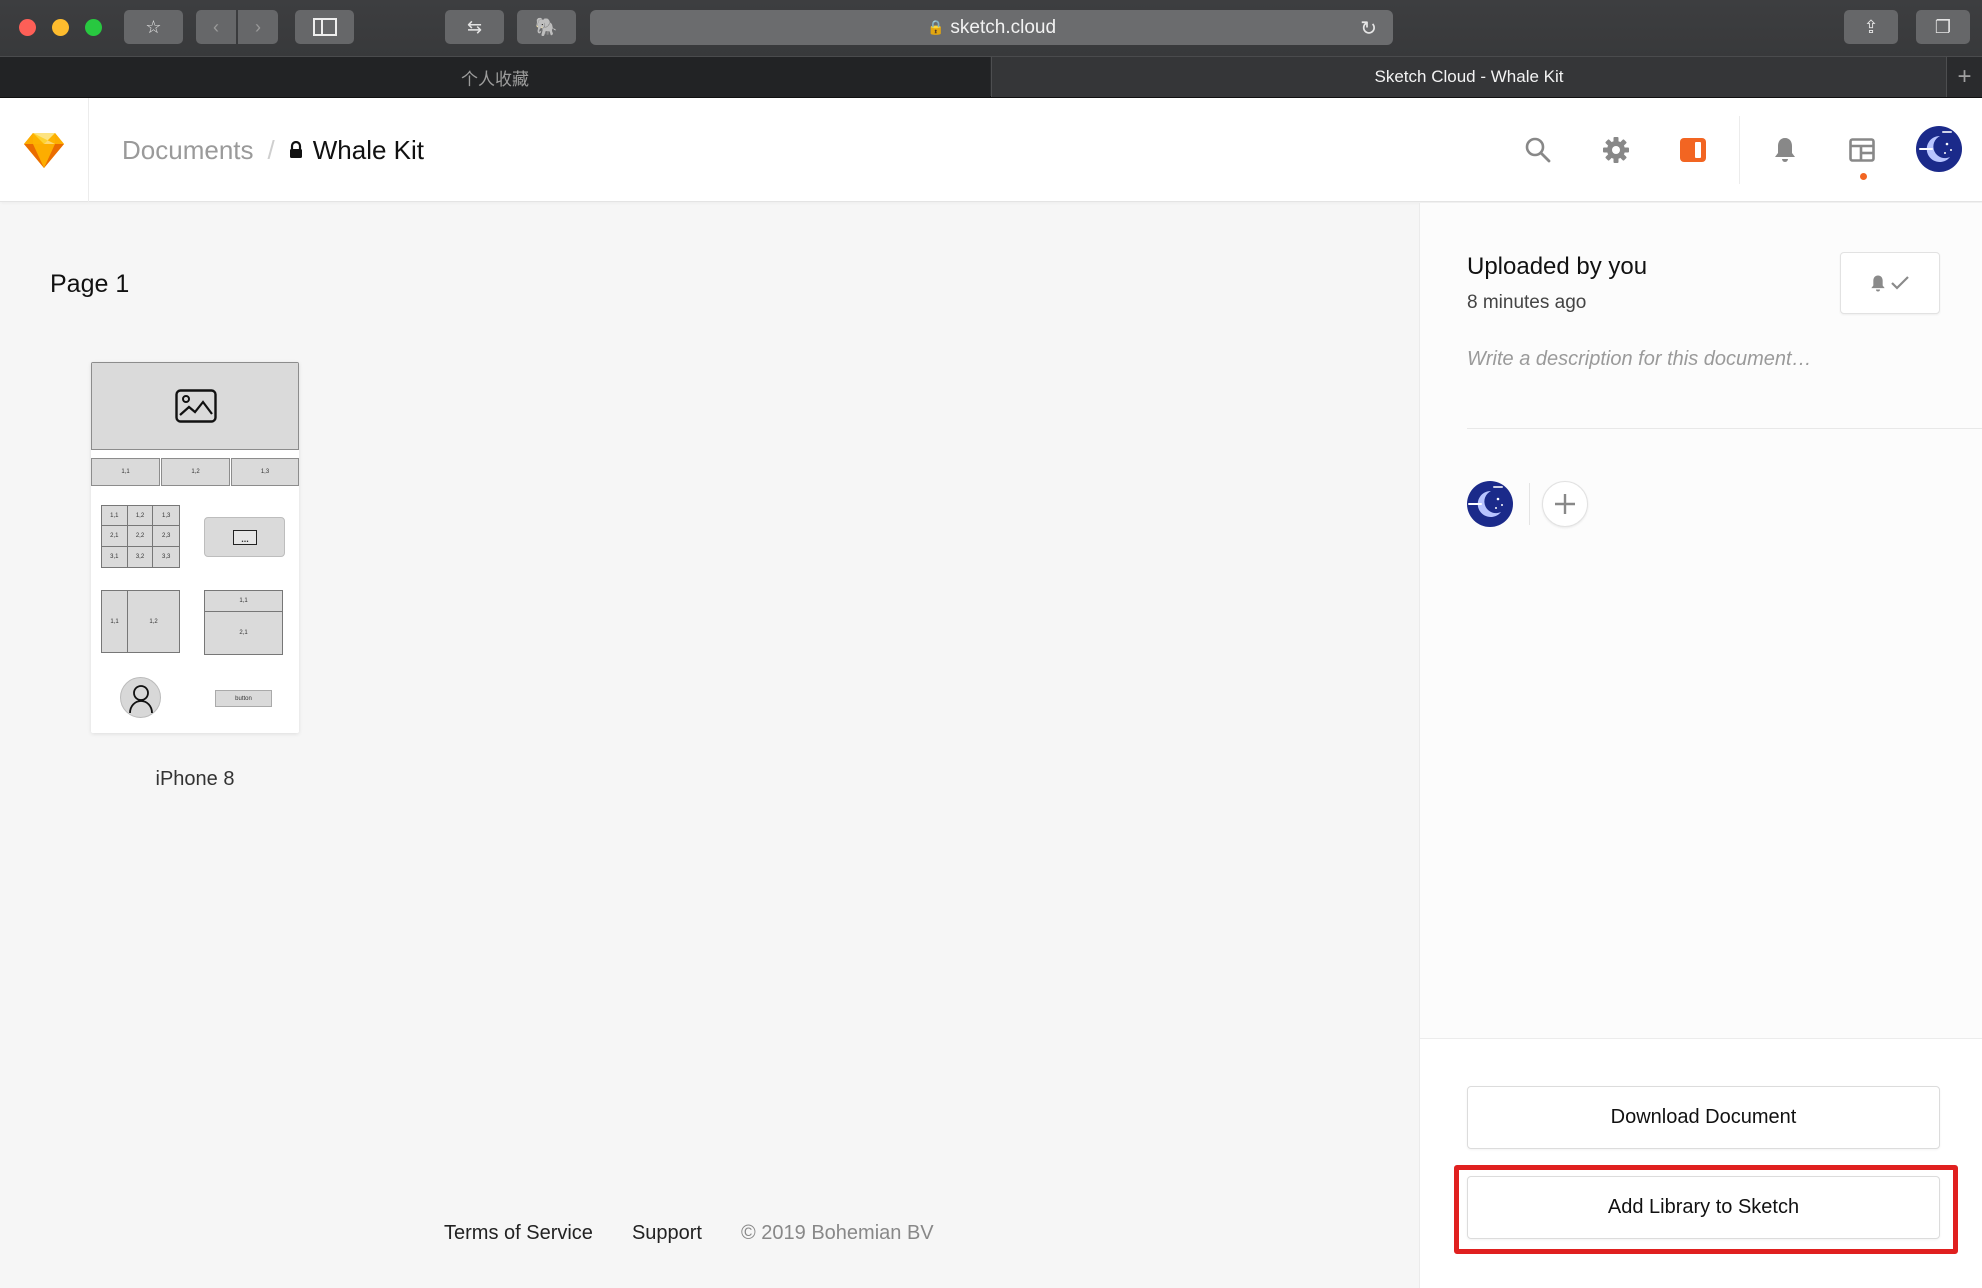 This screenshot has width=1982, height=1288. I want to click on search-icon, so click(1538, 150).